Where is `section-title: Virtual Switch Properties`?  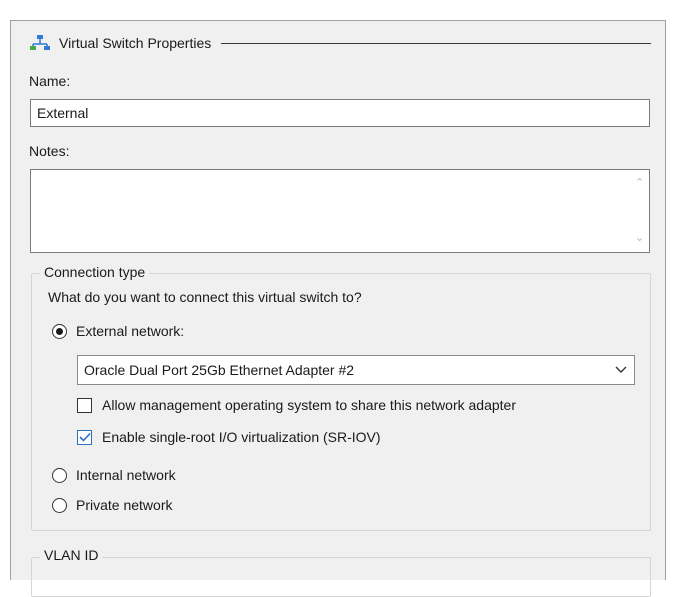 section-title: Virtual Switch Properties is located at coordinates (135, 43).